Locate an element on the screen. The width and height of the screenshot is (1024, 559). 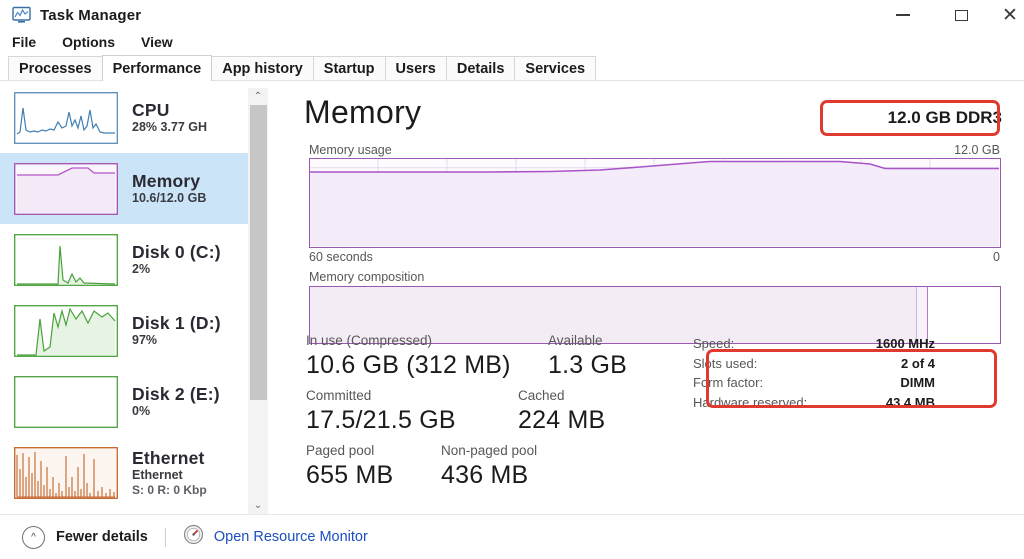
sidebar-item-disk1: Disk 1 (D:) 97% is located at coordinates (124, 330).